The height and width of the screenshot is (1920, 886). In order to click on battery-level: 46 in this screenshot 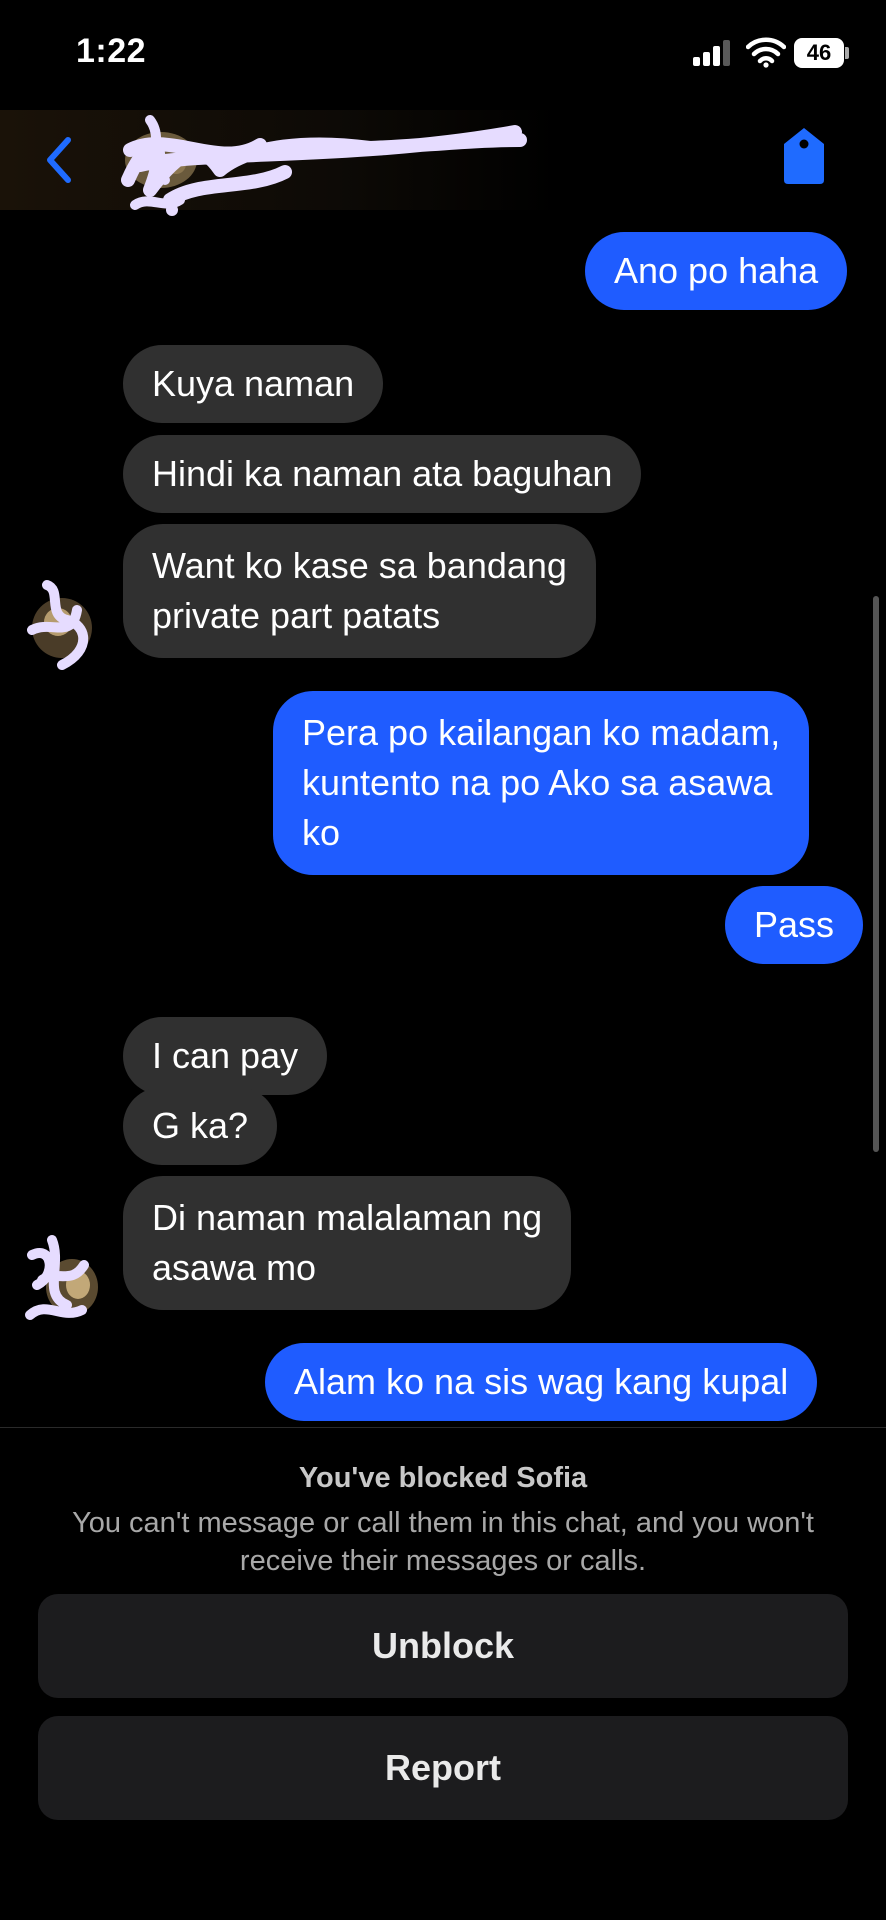, I will do `click(819, 52)`.